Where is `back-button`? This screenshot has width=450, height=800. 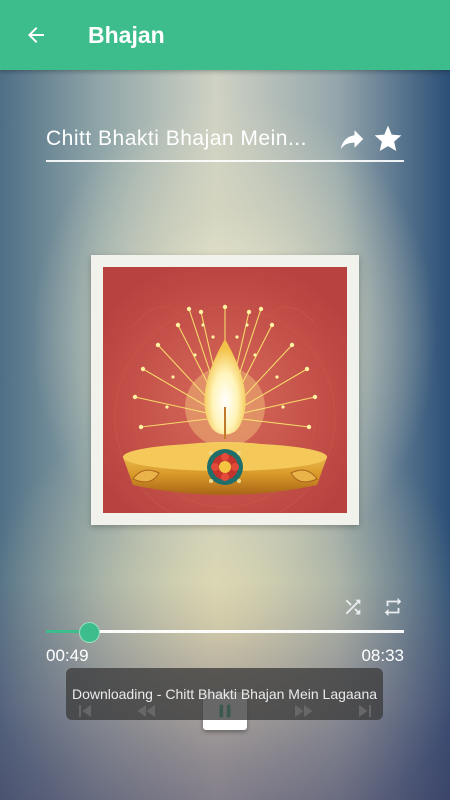
back-button is located at coordinates (36, 35).